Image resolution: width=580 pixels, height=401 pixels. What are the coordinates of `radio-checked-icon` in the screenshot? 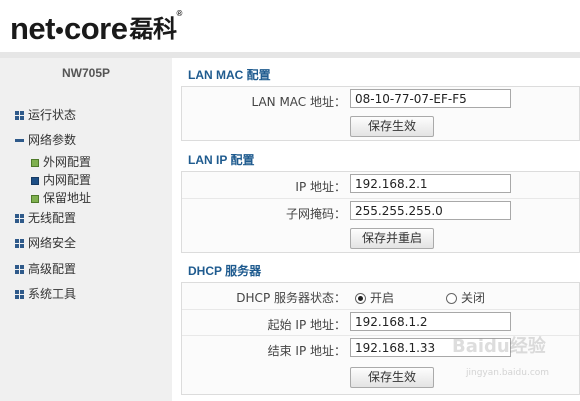 It's located at (360, 298).